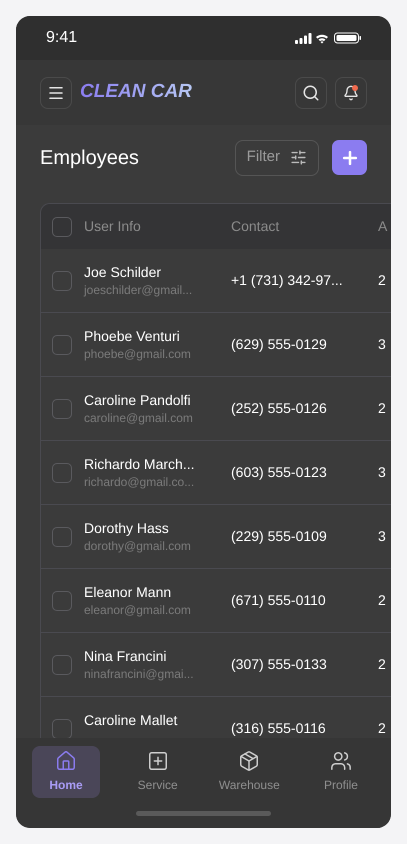 This screenshot has width=407, height=844. Describe the element at coordinates (126, 656) in the screenshot. I see `employee-name: Nina Francini` at that location.